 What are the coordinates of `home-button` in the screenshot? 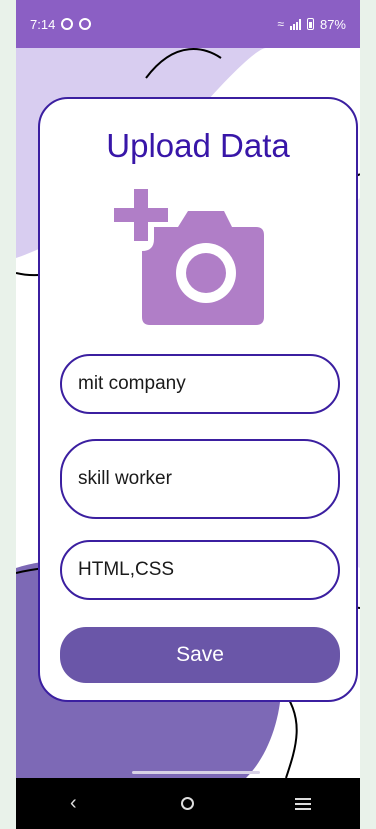 It's located at (188, 803).